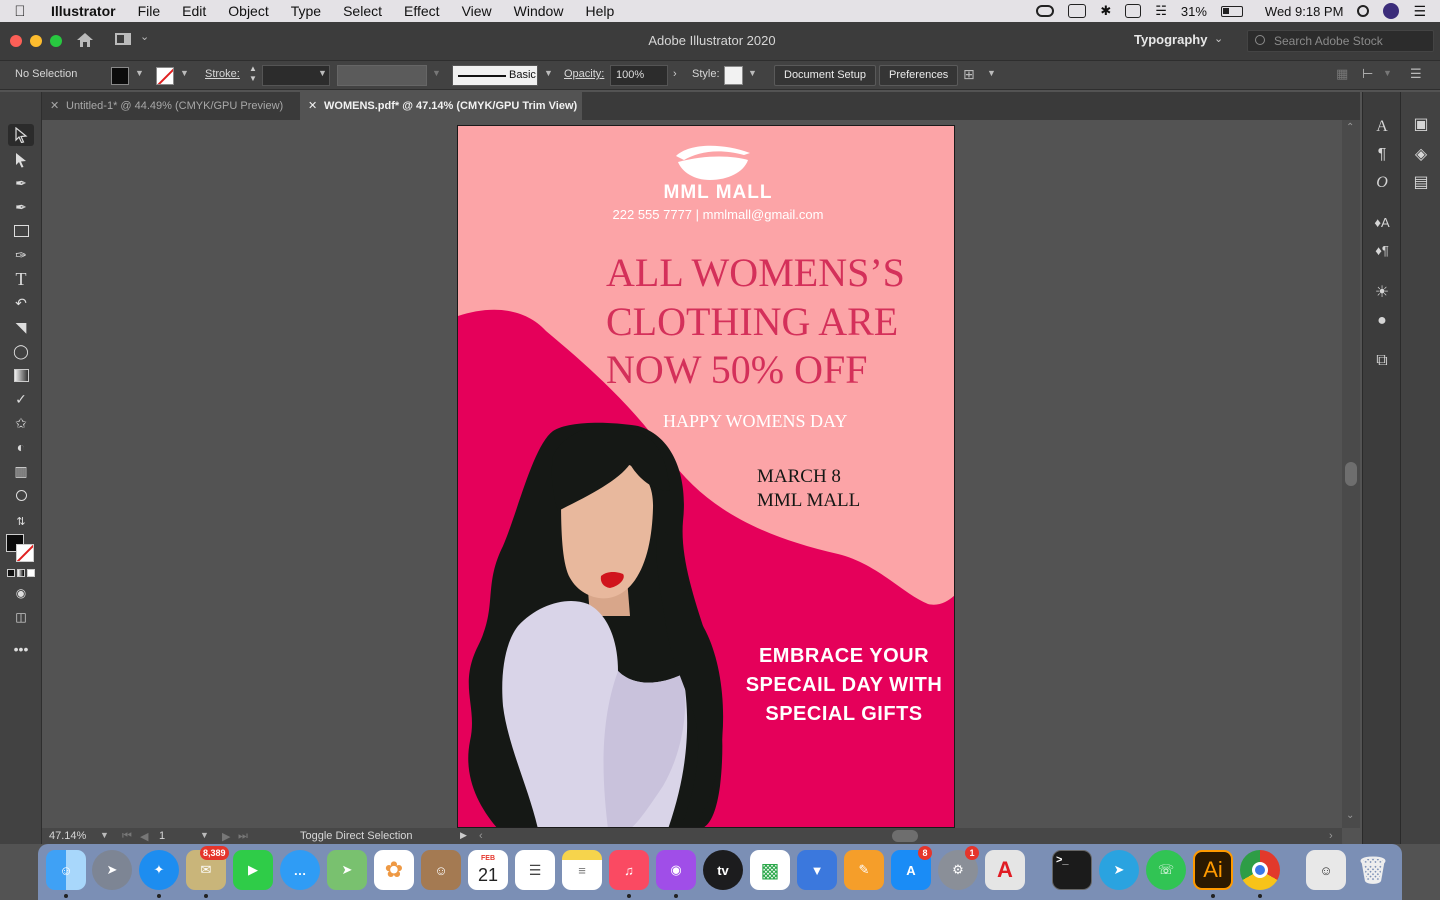 The height and width of the screenshot is (900, 1440). What do you see at coordinates (21, 255) in the screenshot?
I see `paintbrush-tool-icon: ✑` at bounding box center [21, 255].